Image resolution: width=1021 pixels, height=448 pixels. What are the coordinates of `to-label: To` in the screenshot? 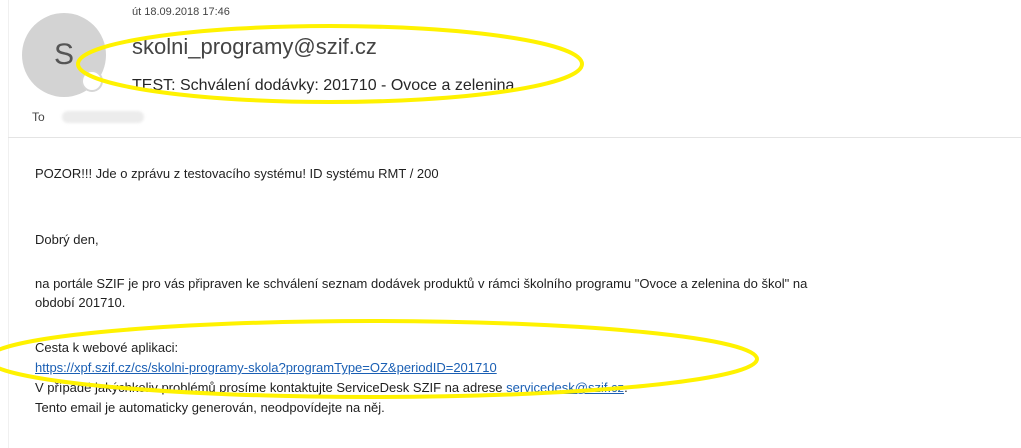 It's located at (38, 117).